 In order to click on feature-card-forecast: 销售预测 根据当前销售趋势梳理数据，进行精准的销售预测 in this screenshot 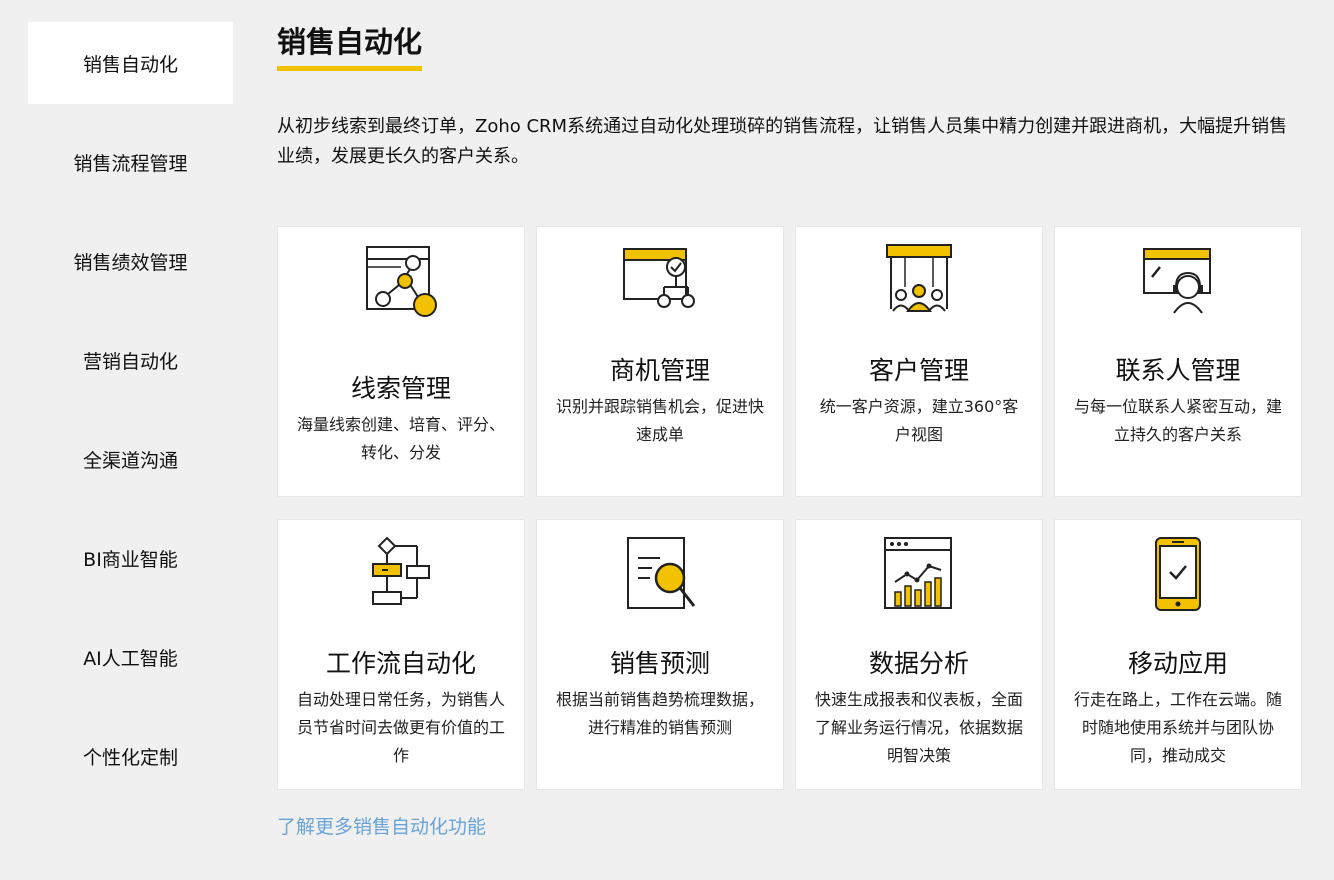, I will do `click(660, 654)`.